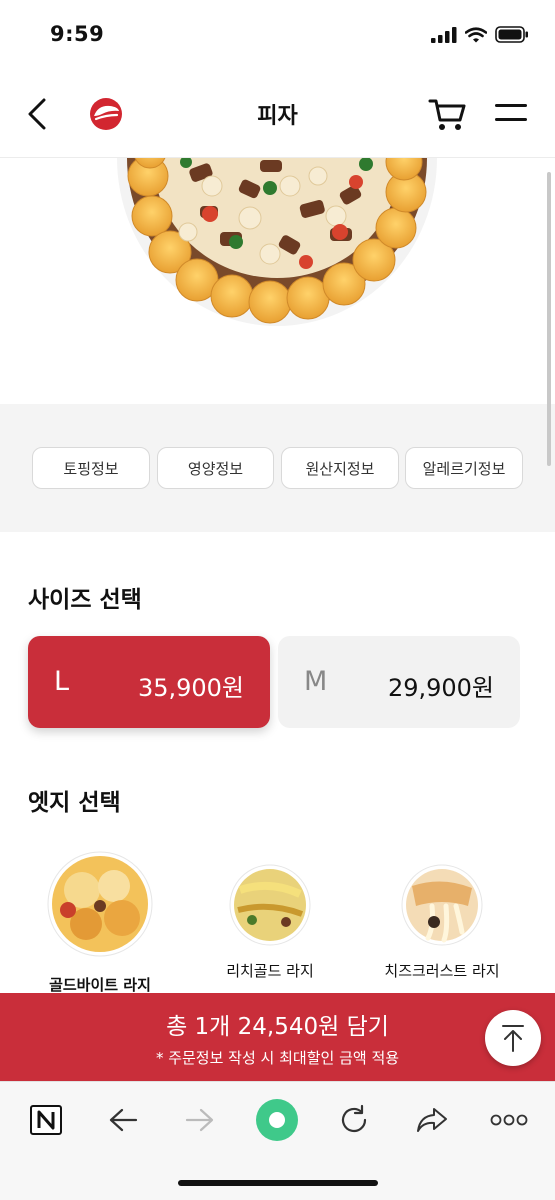  What do you see at coordinates (440, 688) in the screenshot?
I see `size-price: 29,900원` at bounding box center [440, 688].